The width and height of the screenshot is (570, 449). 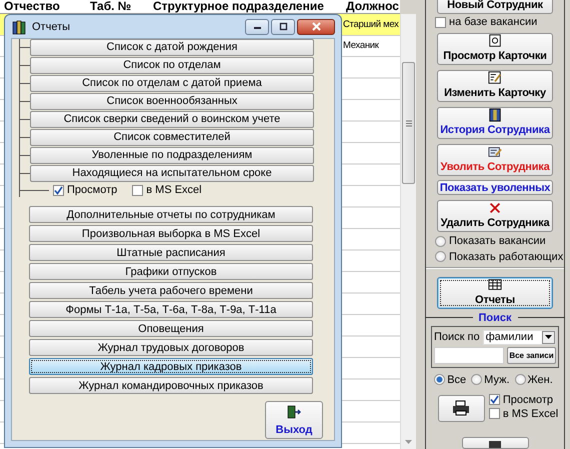 I want to click on button, so click(x=495, y=442).